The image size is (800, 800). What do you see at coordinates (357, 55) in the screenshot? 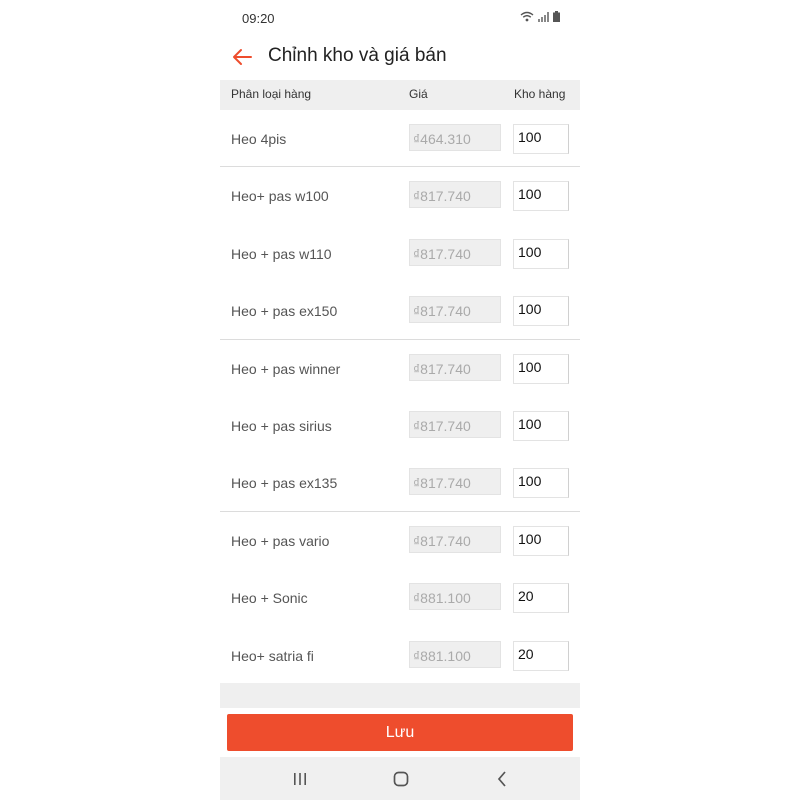
I see `page-title: Chỉnh kho và giá bán` at bounding box center [357, 55].